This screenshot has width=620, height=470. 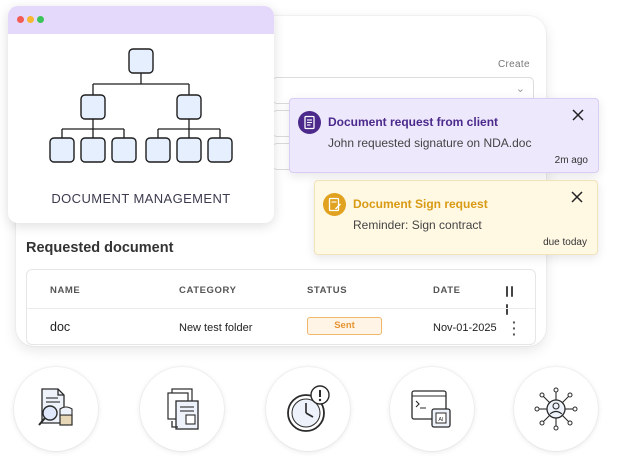 I want to click on requested-document-title: Requested document, so click(x=100, y=248).